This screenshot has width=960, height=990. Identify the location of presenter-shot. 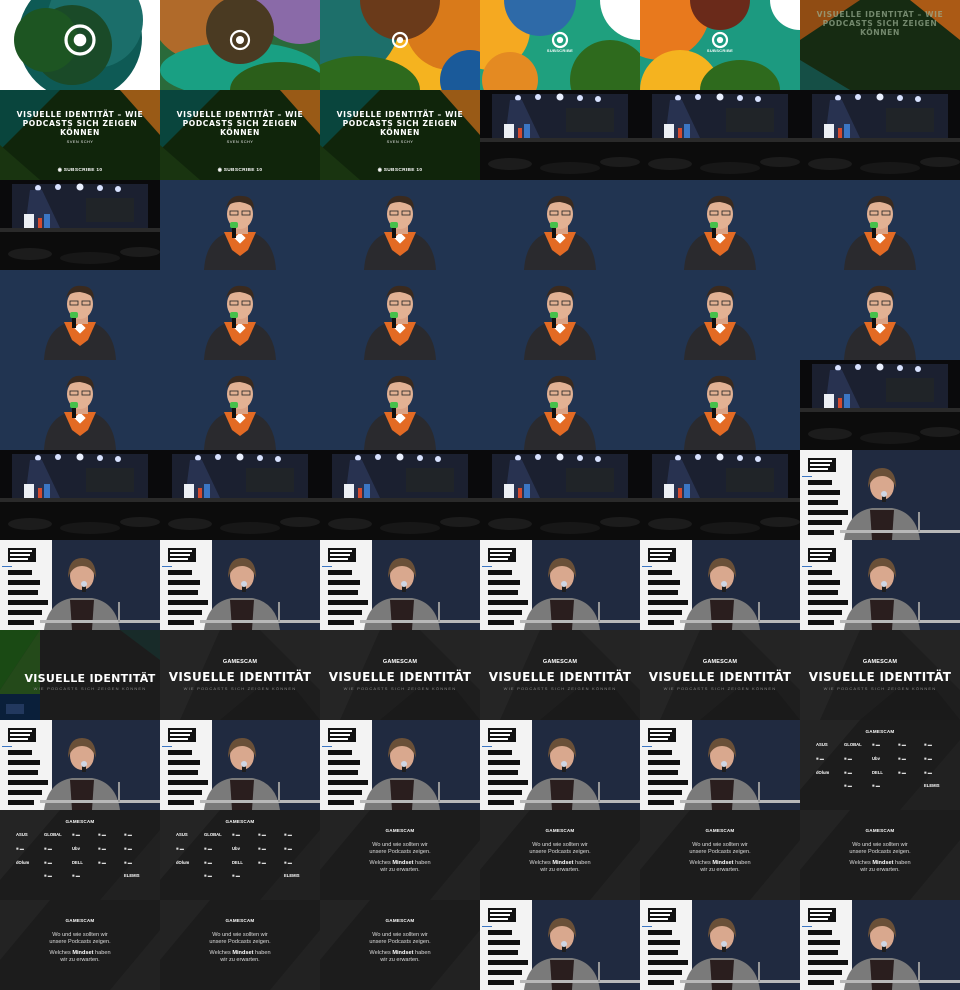
(400, 765).